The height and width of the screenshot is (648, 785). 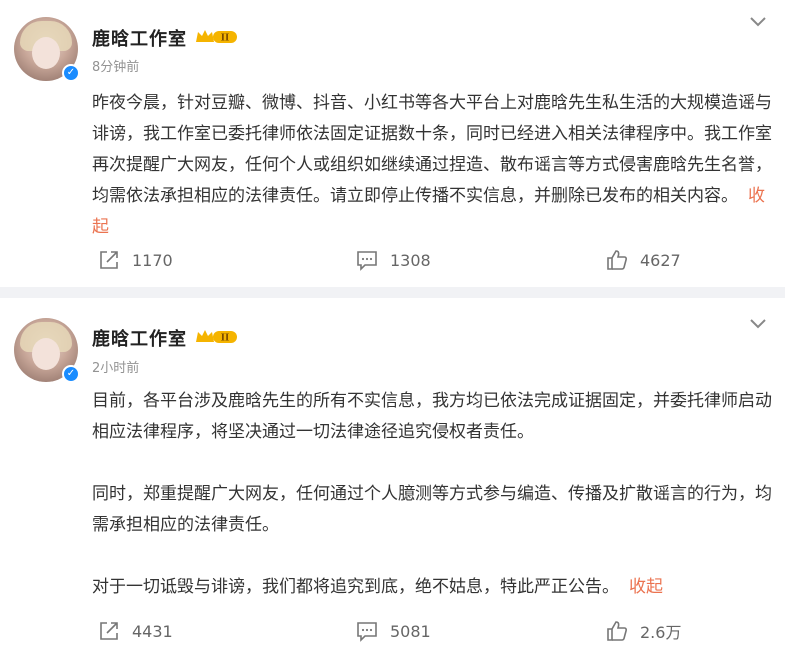 What do you see at coordinates (410, 260) in the screenshot?
I see `comment-count: 1308` at bounding box center [410, 260].